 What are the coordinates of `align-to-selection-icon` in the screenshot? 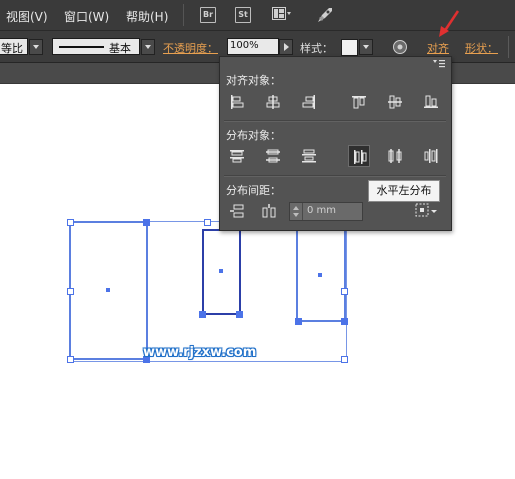 It's located at (426, 210).